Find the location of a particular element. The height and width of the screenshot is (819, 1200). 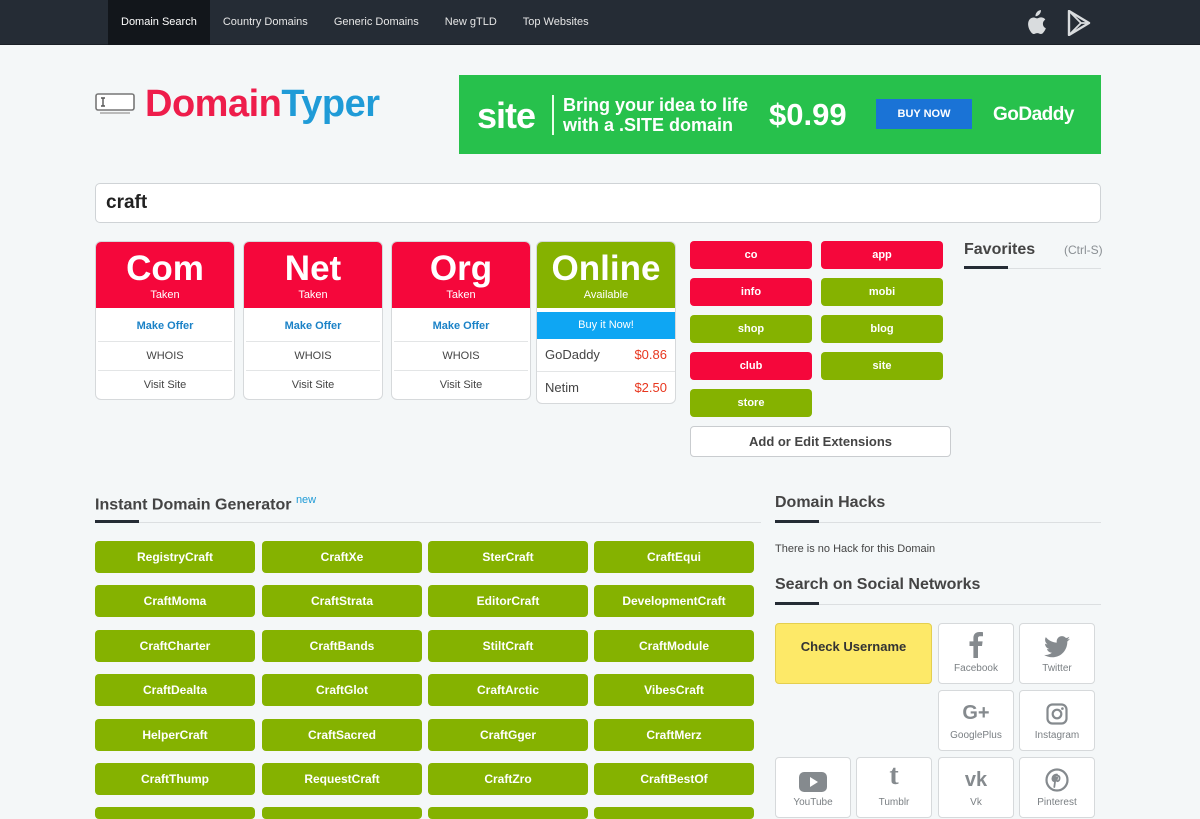

site-logo: DomainTyper is located at coordinates (260, 103).